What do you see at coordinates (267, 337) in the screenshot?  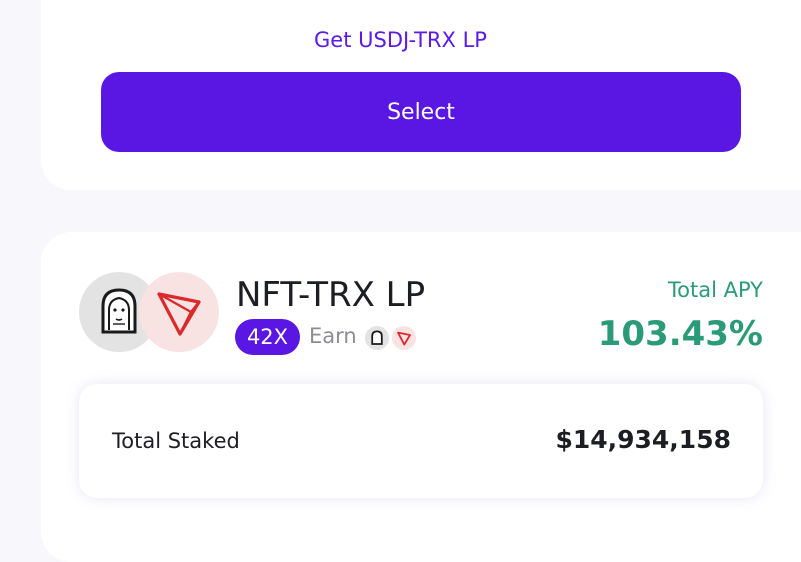 I see `multiplier-badge: 42X` at bounding box center [267, 337].